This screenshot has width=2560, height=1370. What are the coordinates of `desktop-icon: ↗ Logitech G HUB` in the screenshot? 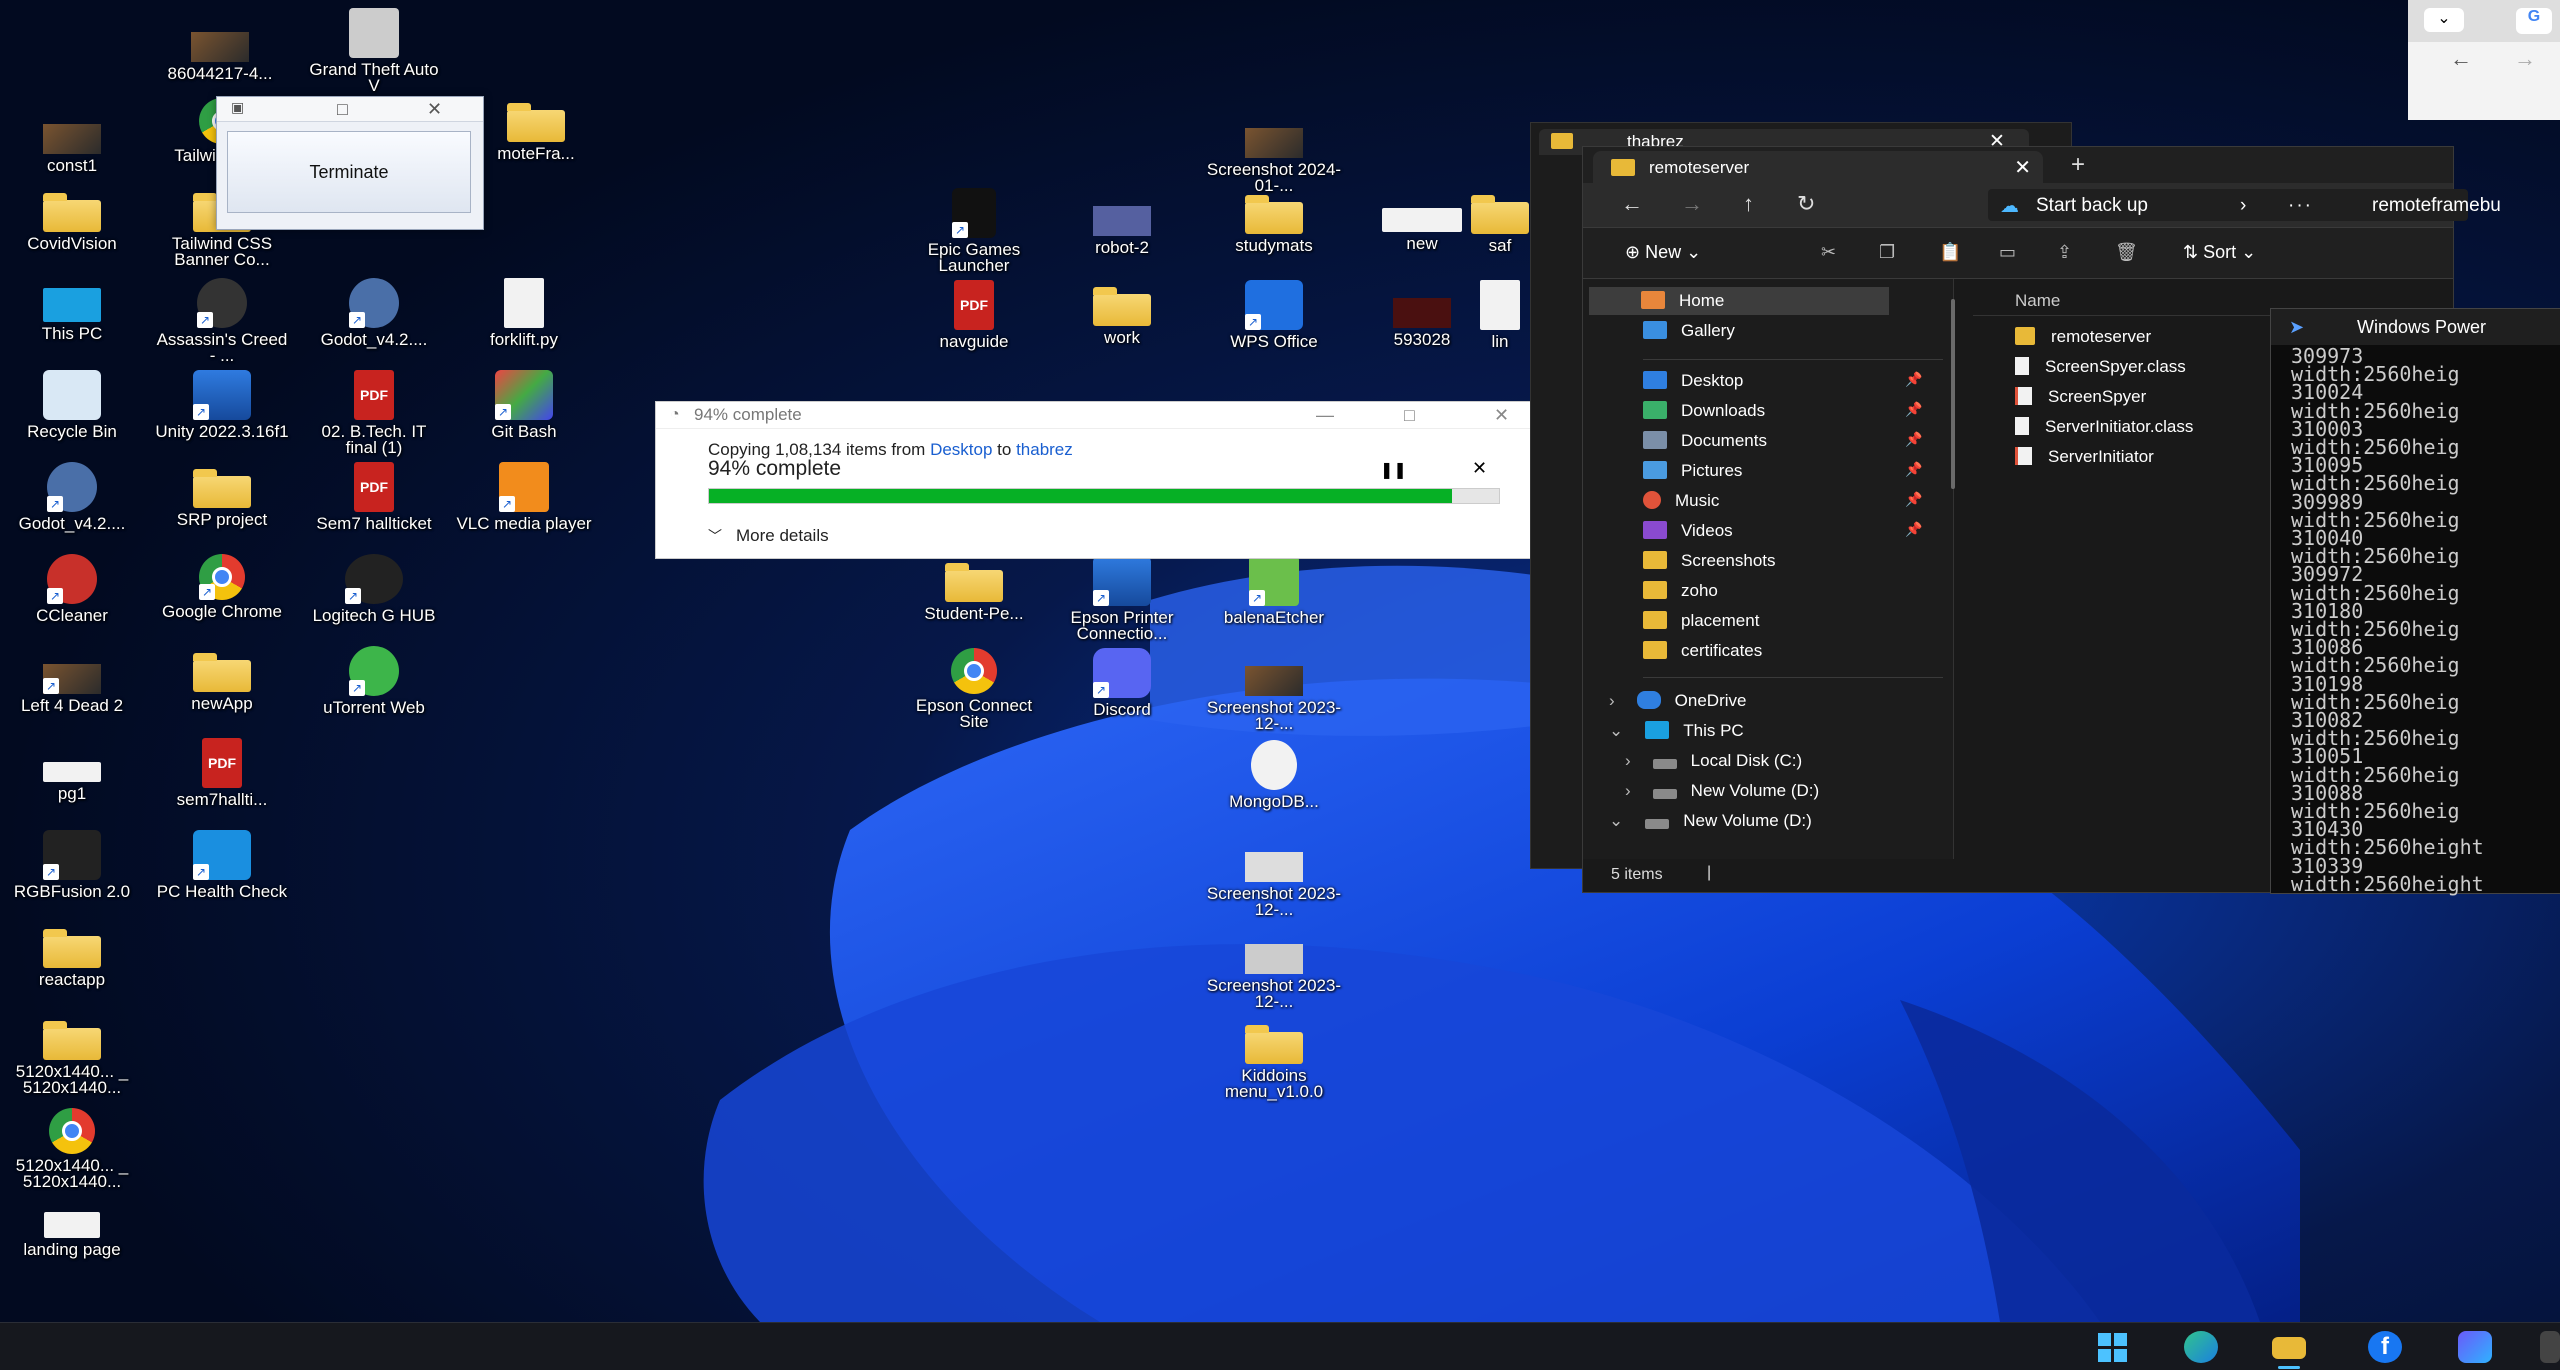 It's located at (374, 589).